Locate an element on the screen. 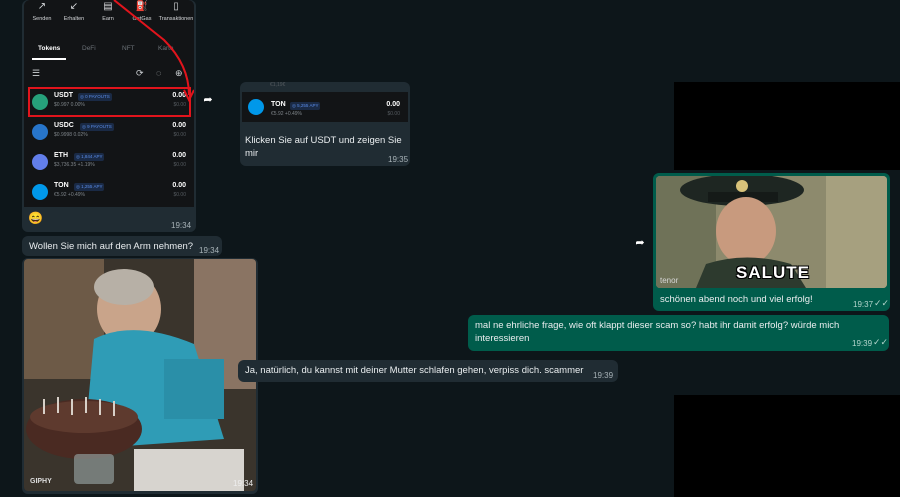 The width and height of the screenshot is (900, 497). token-row-ton: TON ◎ 1,255 APY €5.92 +0.49% 0.00 $0.00 is located at coordinates (109, 192).